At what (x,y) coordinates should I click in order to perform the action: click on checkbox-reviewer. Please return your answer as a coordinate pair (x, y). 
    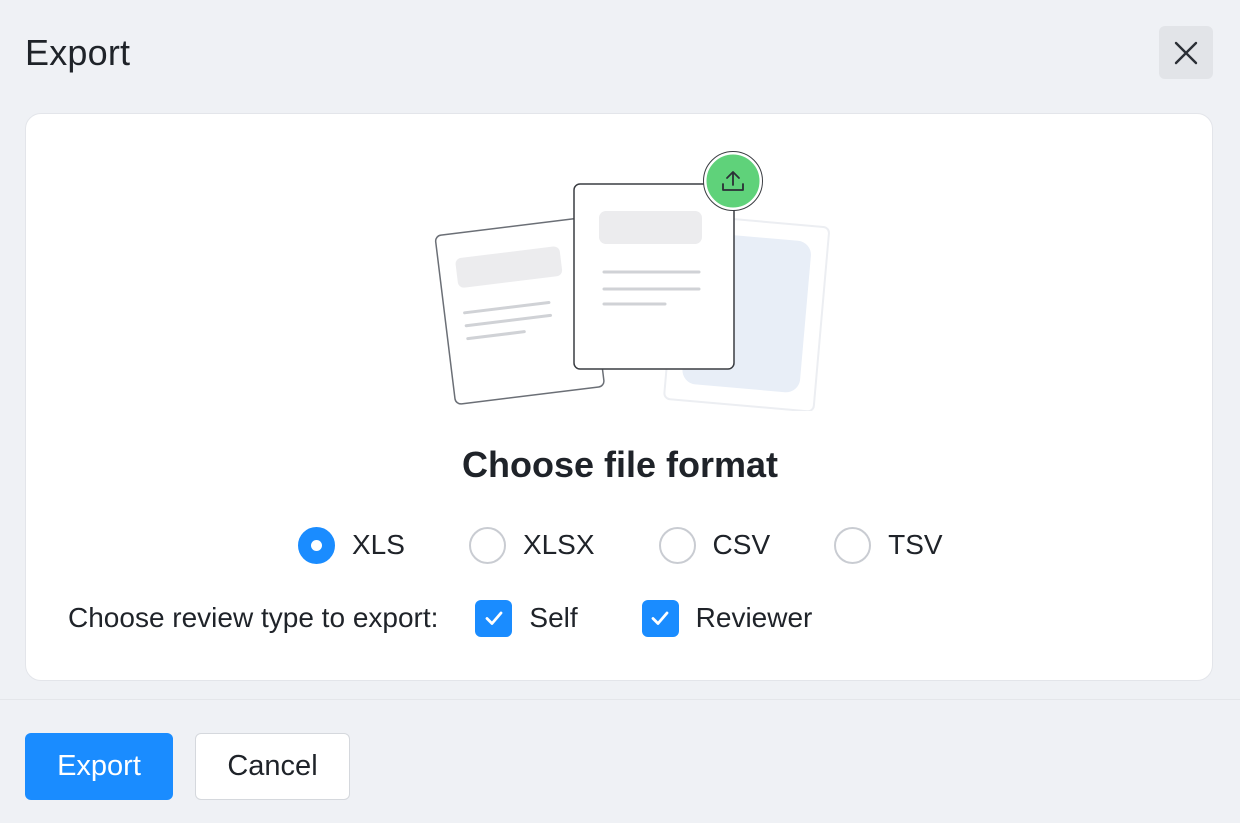
    Looking at the image, I should click on (660, 618).